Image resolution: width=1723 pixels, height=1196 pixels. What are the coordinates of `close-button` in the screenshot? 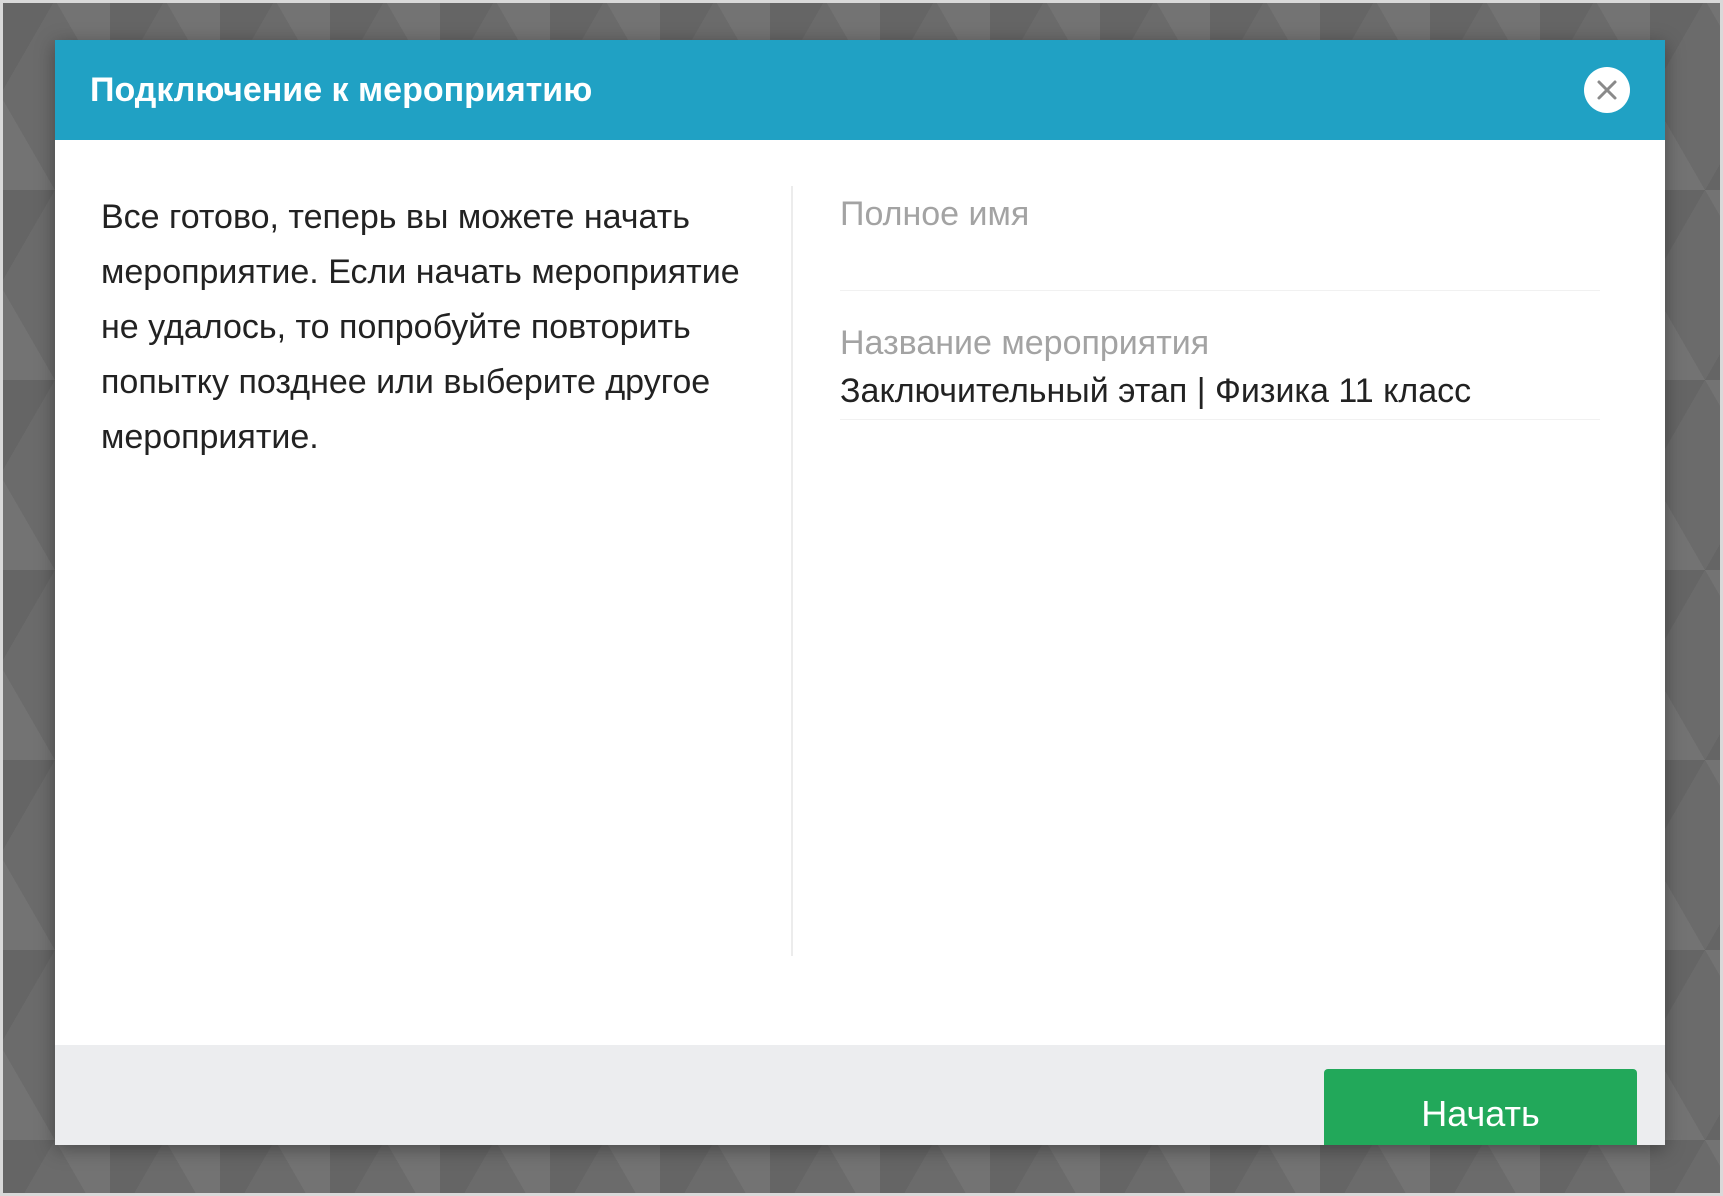 It's located at (1607, 90).